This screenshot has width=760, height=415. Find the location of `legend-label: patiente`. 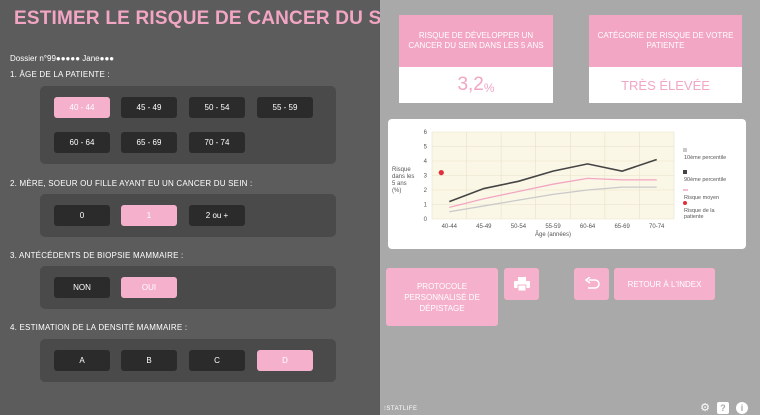

legend-label: patiente is located at coordinates (694, 217).